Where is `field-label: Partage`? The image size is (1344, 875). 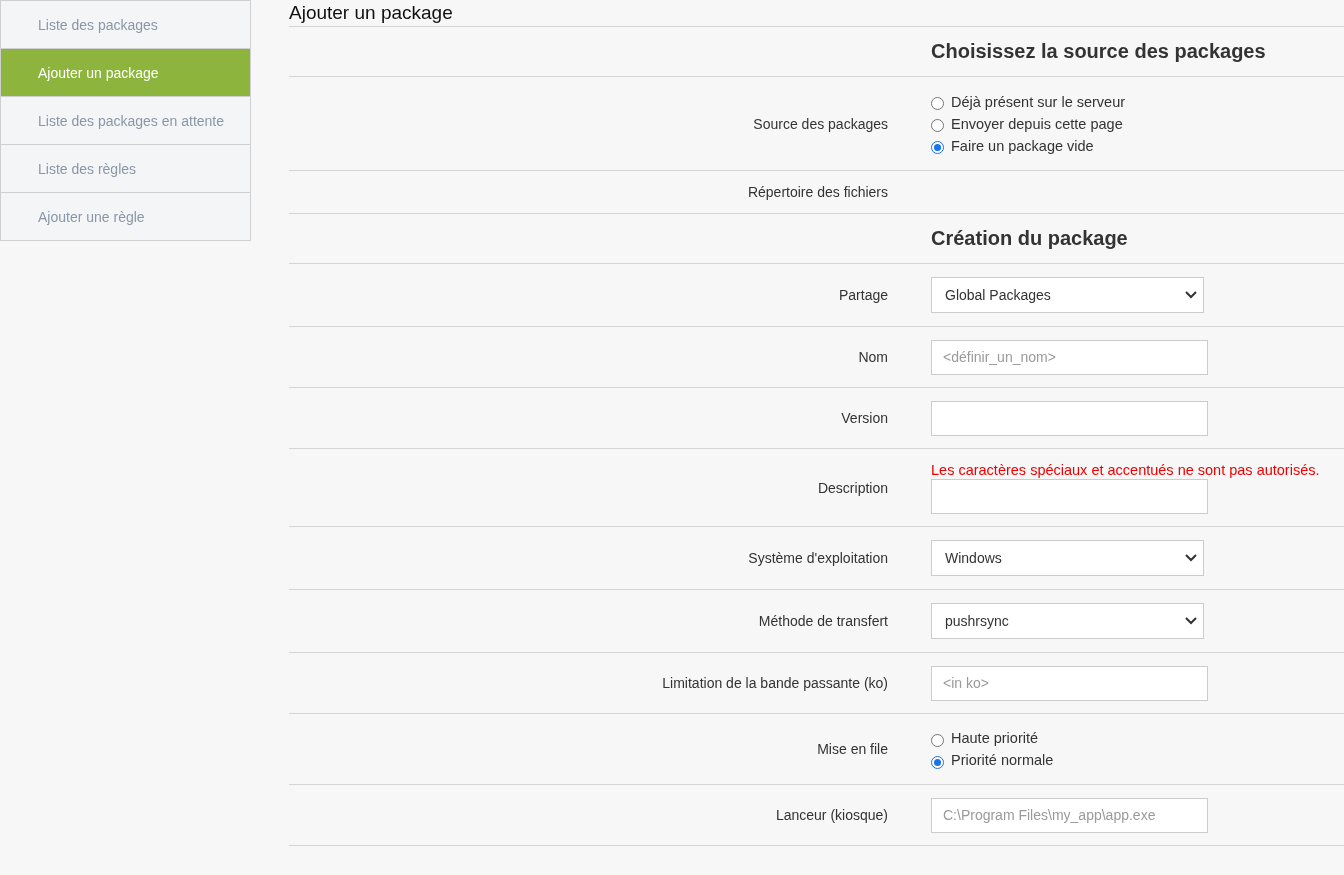
field-label: Partage is located at coordinates (863, 295).